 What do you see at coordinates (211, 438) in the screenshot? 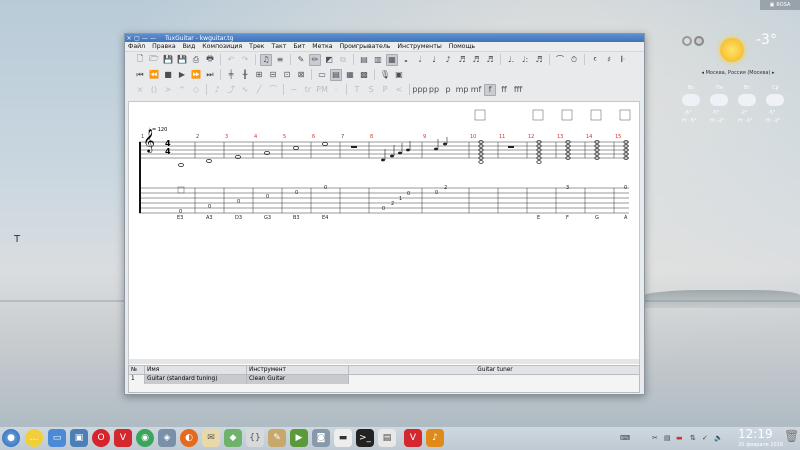
I see `mail-icon: ✉` at bounding box center [211, 438].